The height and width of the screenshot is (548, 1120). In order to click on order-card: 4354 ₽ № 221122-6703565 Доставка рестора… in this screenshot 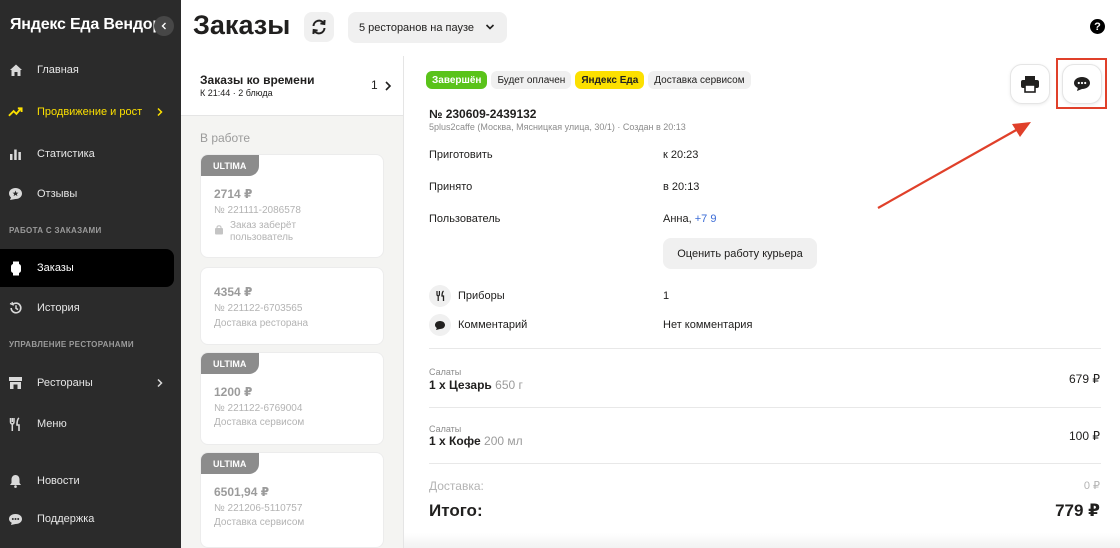, I will do `click(292, 306)`.